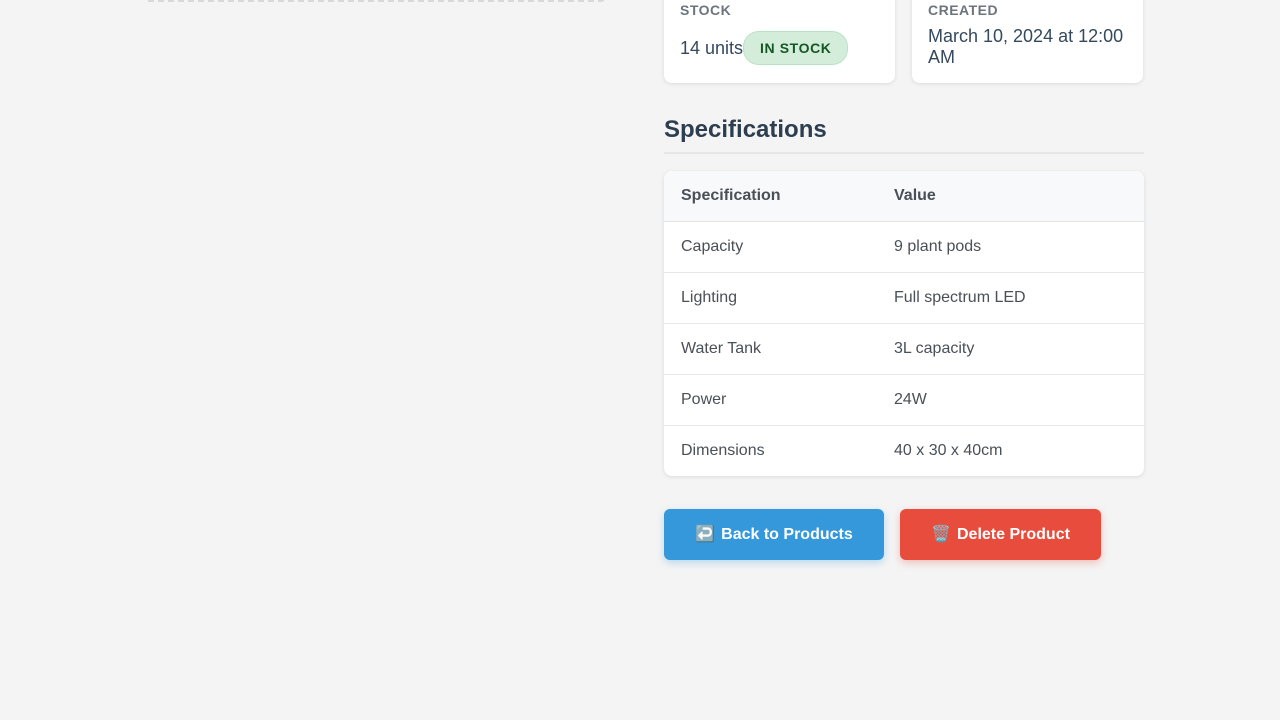  What do you see at coordinates (770, 298) in the screenshot?
I see `spec-name: Lighting` at bounding box center [770, 298].